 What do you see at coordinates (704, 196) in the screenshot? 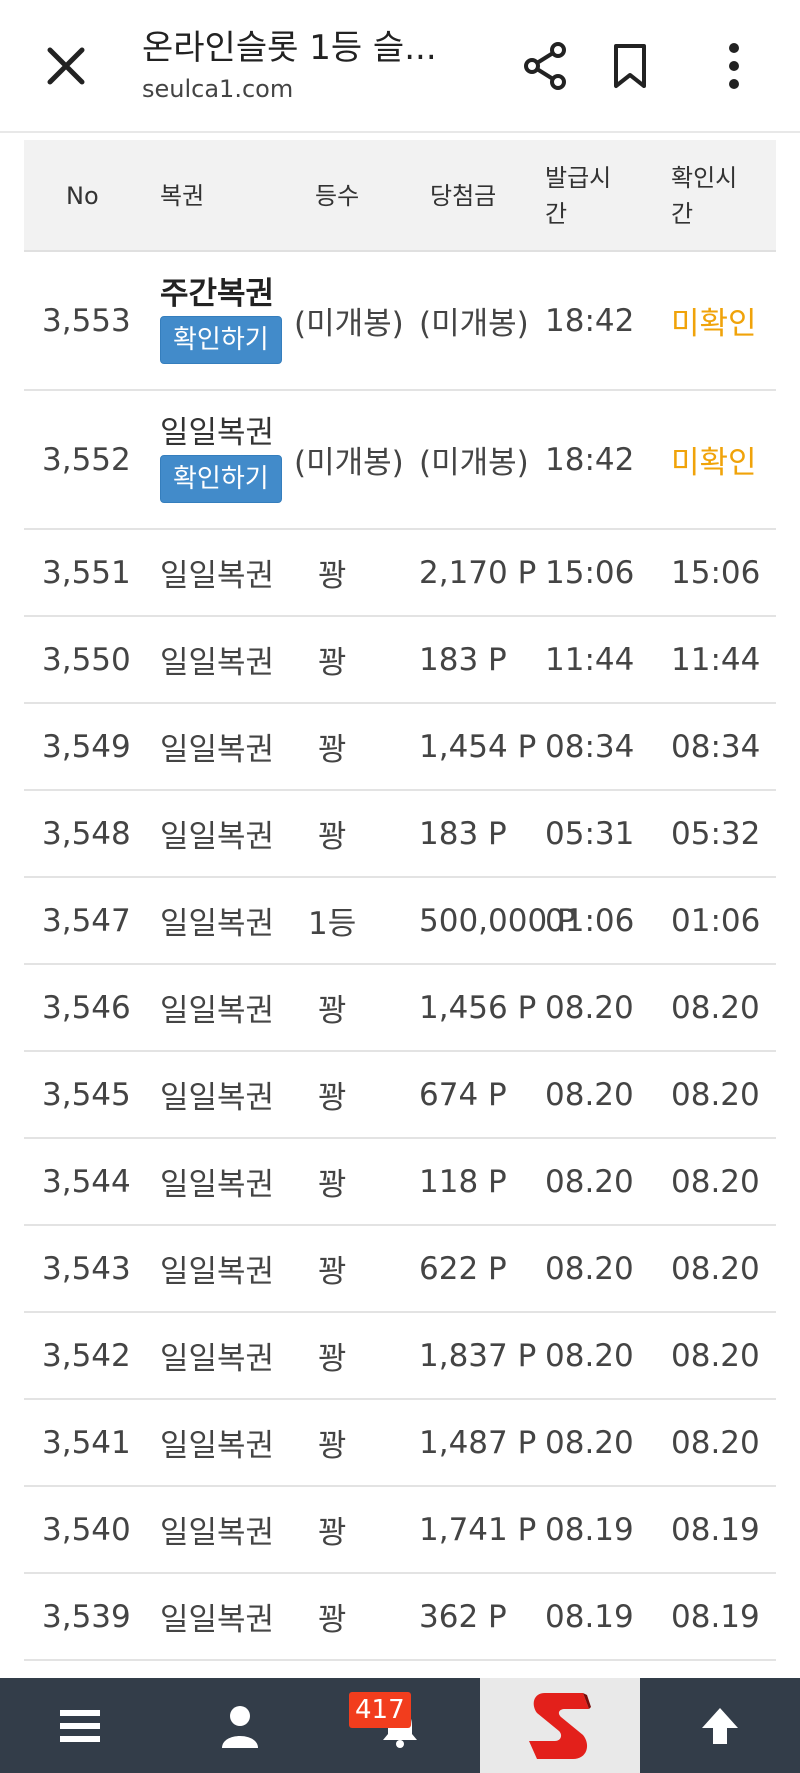
I see `header-checked: 확인시 간` at bounding box center [704, 196].